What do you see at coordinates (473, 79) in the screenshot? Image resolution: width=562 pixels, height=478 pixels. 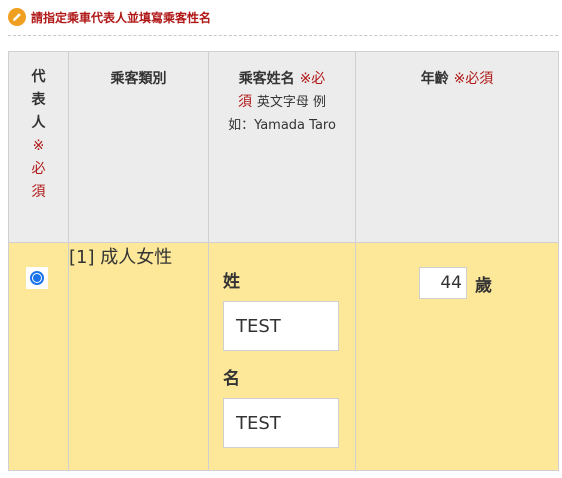 I see `required-mark: ※必須` at bounding box center [473, 79].